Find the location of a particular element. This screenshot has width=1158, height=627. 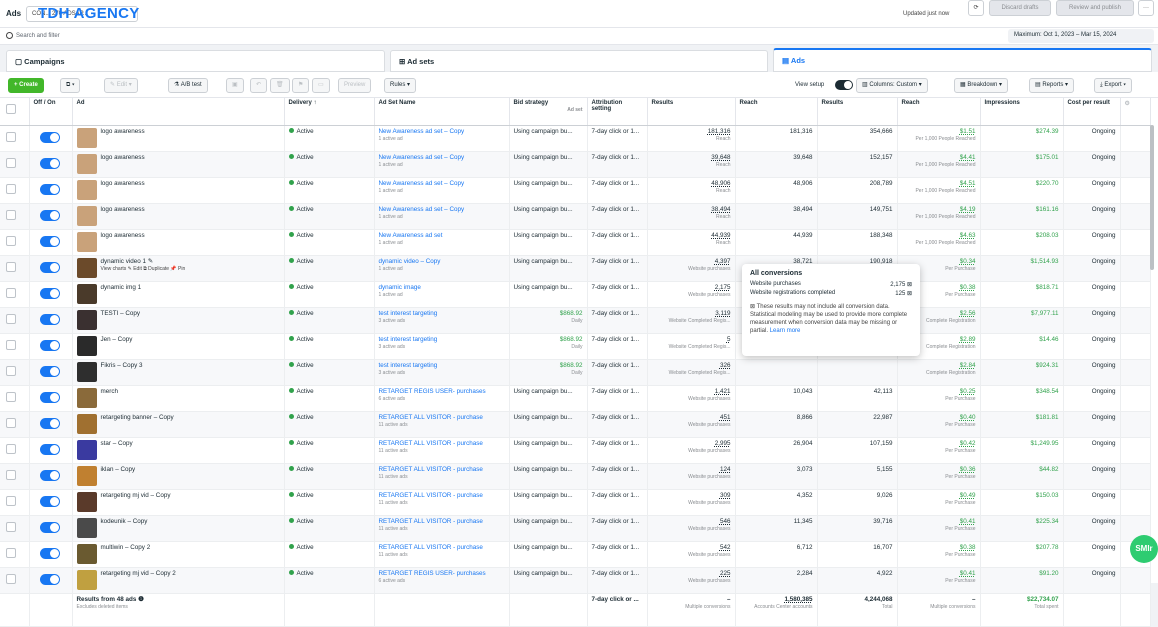

ad-name: Fikris – Copy 3 is located at coordinates (122, 365).